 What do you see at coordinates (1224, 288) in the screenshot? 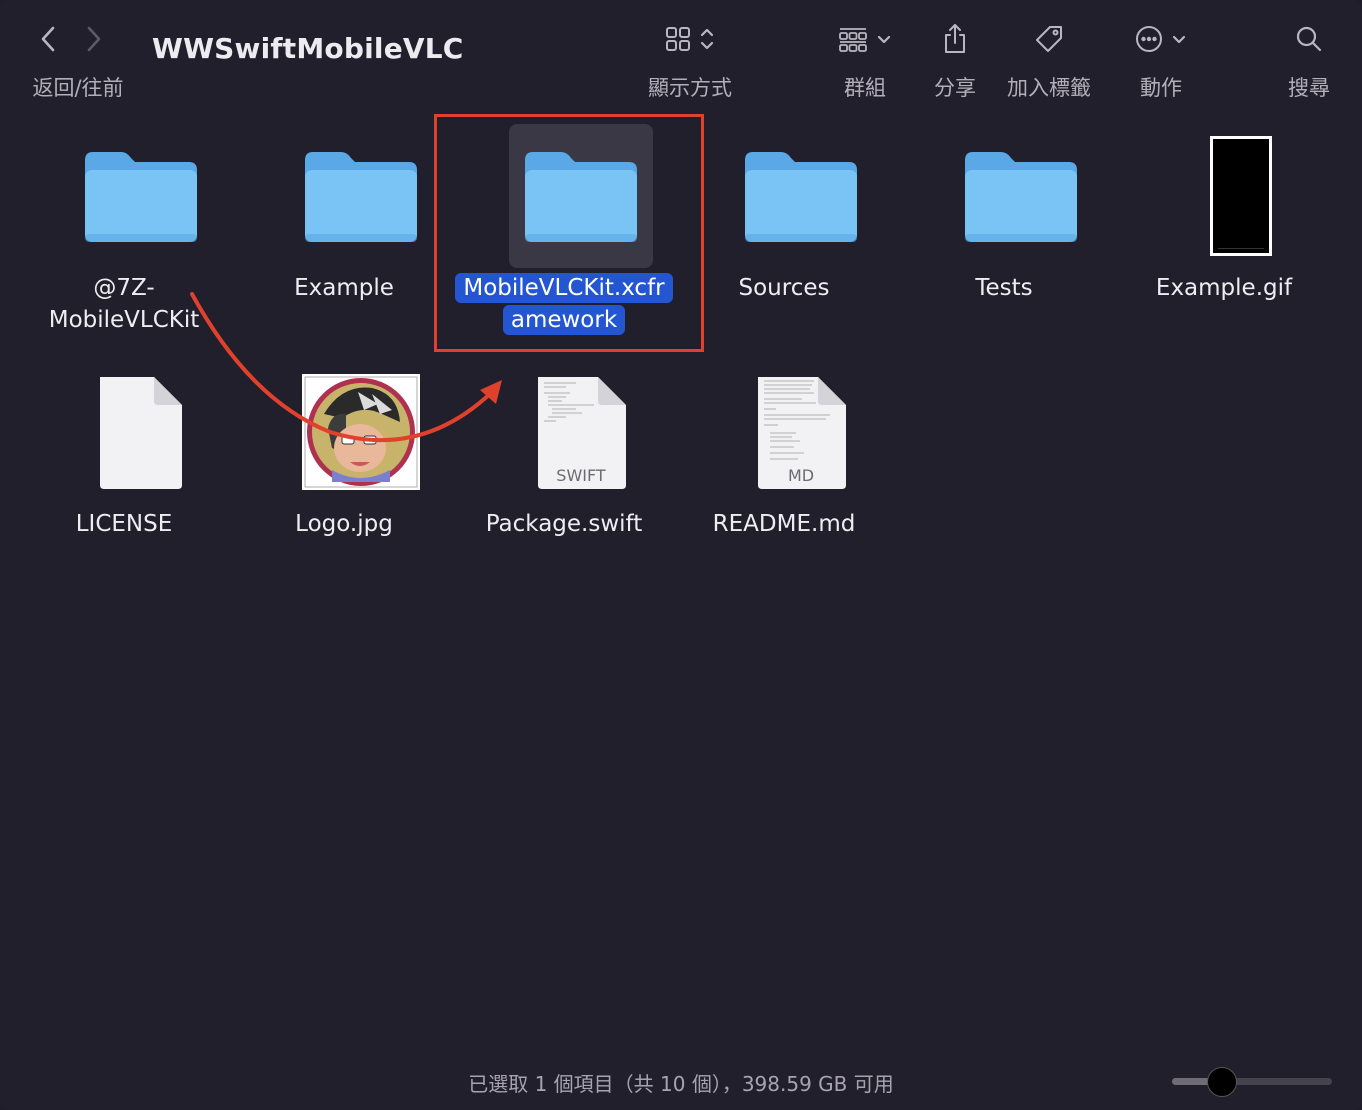
I see `file-name: Example.gif` at bounding box center [1224, 288].